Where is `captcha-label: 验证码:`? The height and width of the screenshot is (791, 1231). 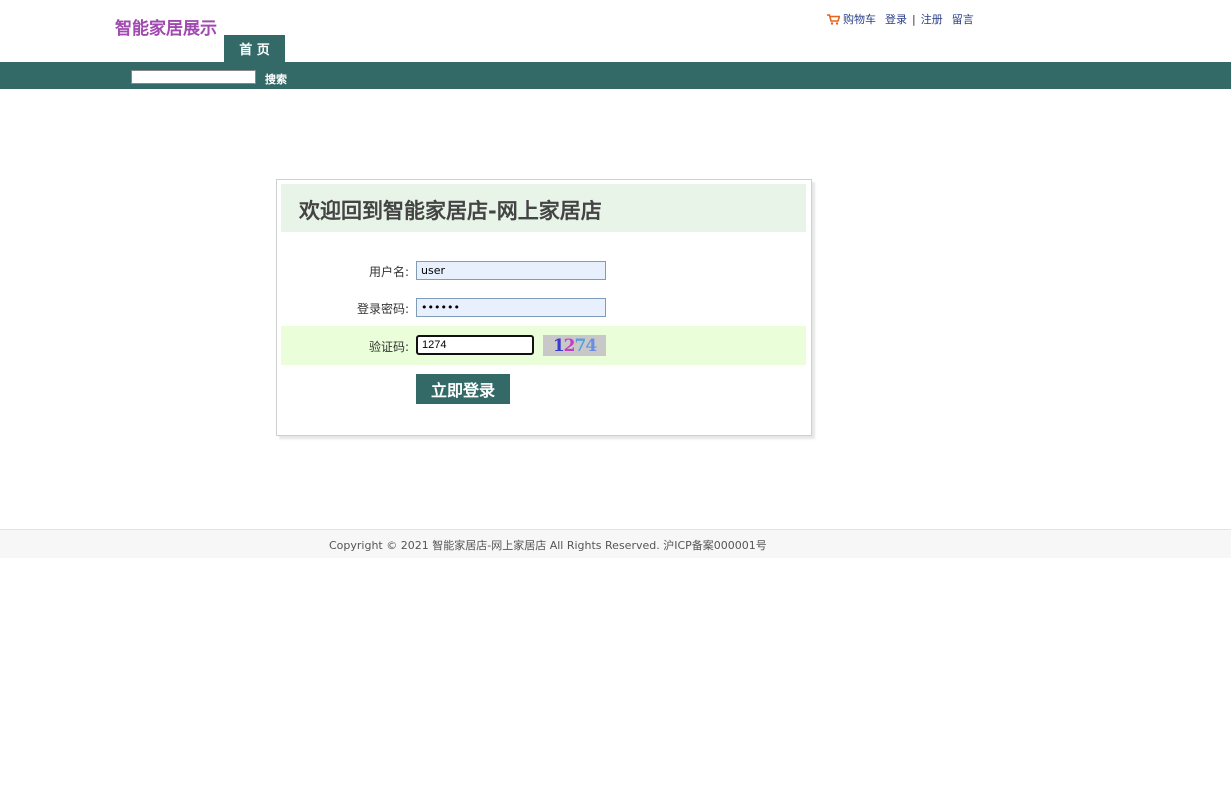
captcha-label: 验证码: is located at coordinates (388, 347).